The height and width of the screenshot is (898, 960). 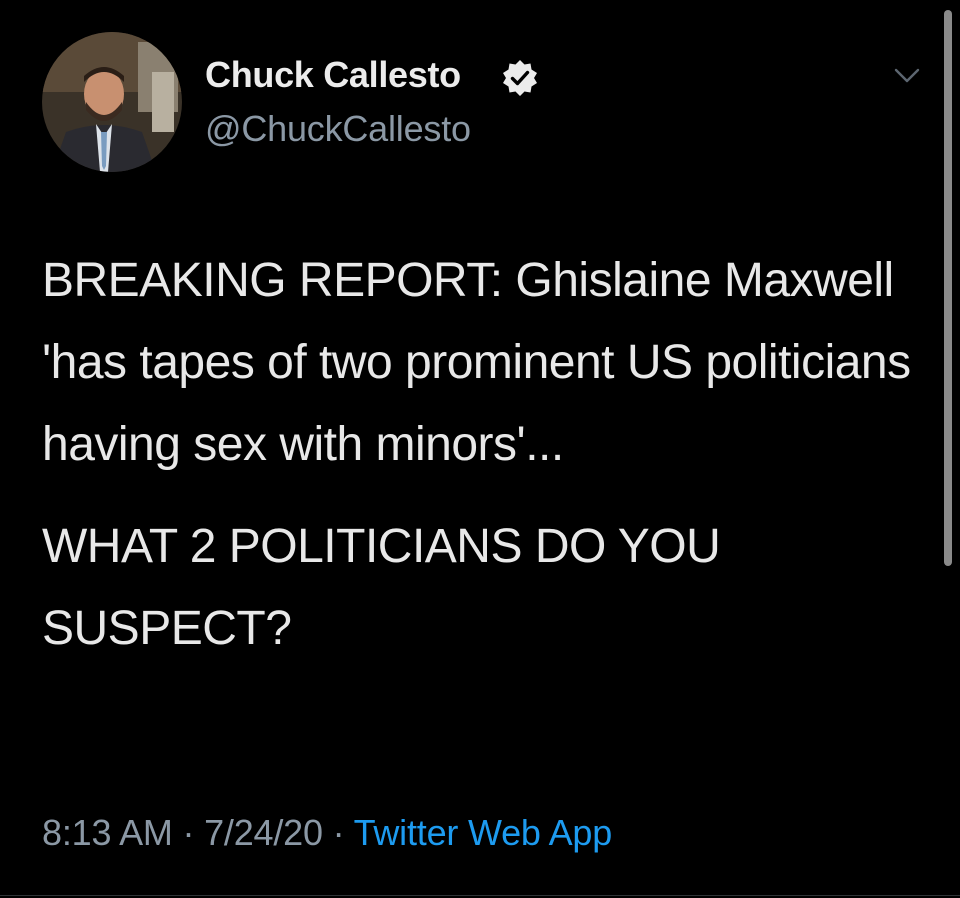 I want to click on scrollbar, so click(x=948, y=288).